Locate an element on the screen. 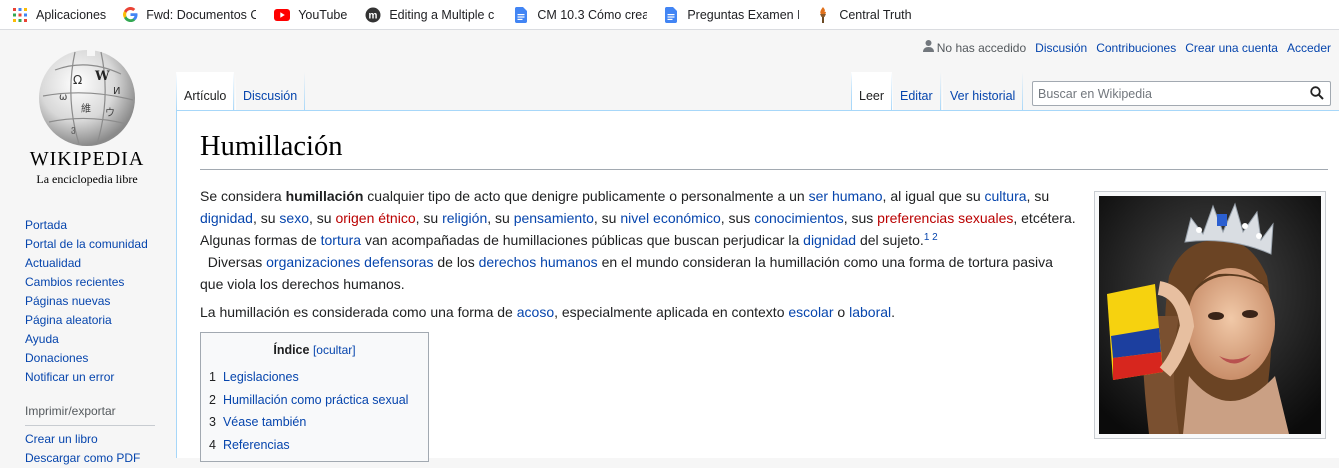 The image size is (1339, 468). toc-link: Véase también is located at coordinates (264, 422).